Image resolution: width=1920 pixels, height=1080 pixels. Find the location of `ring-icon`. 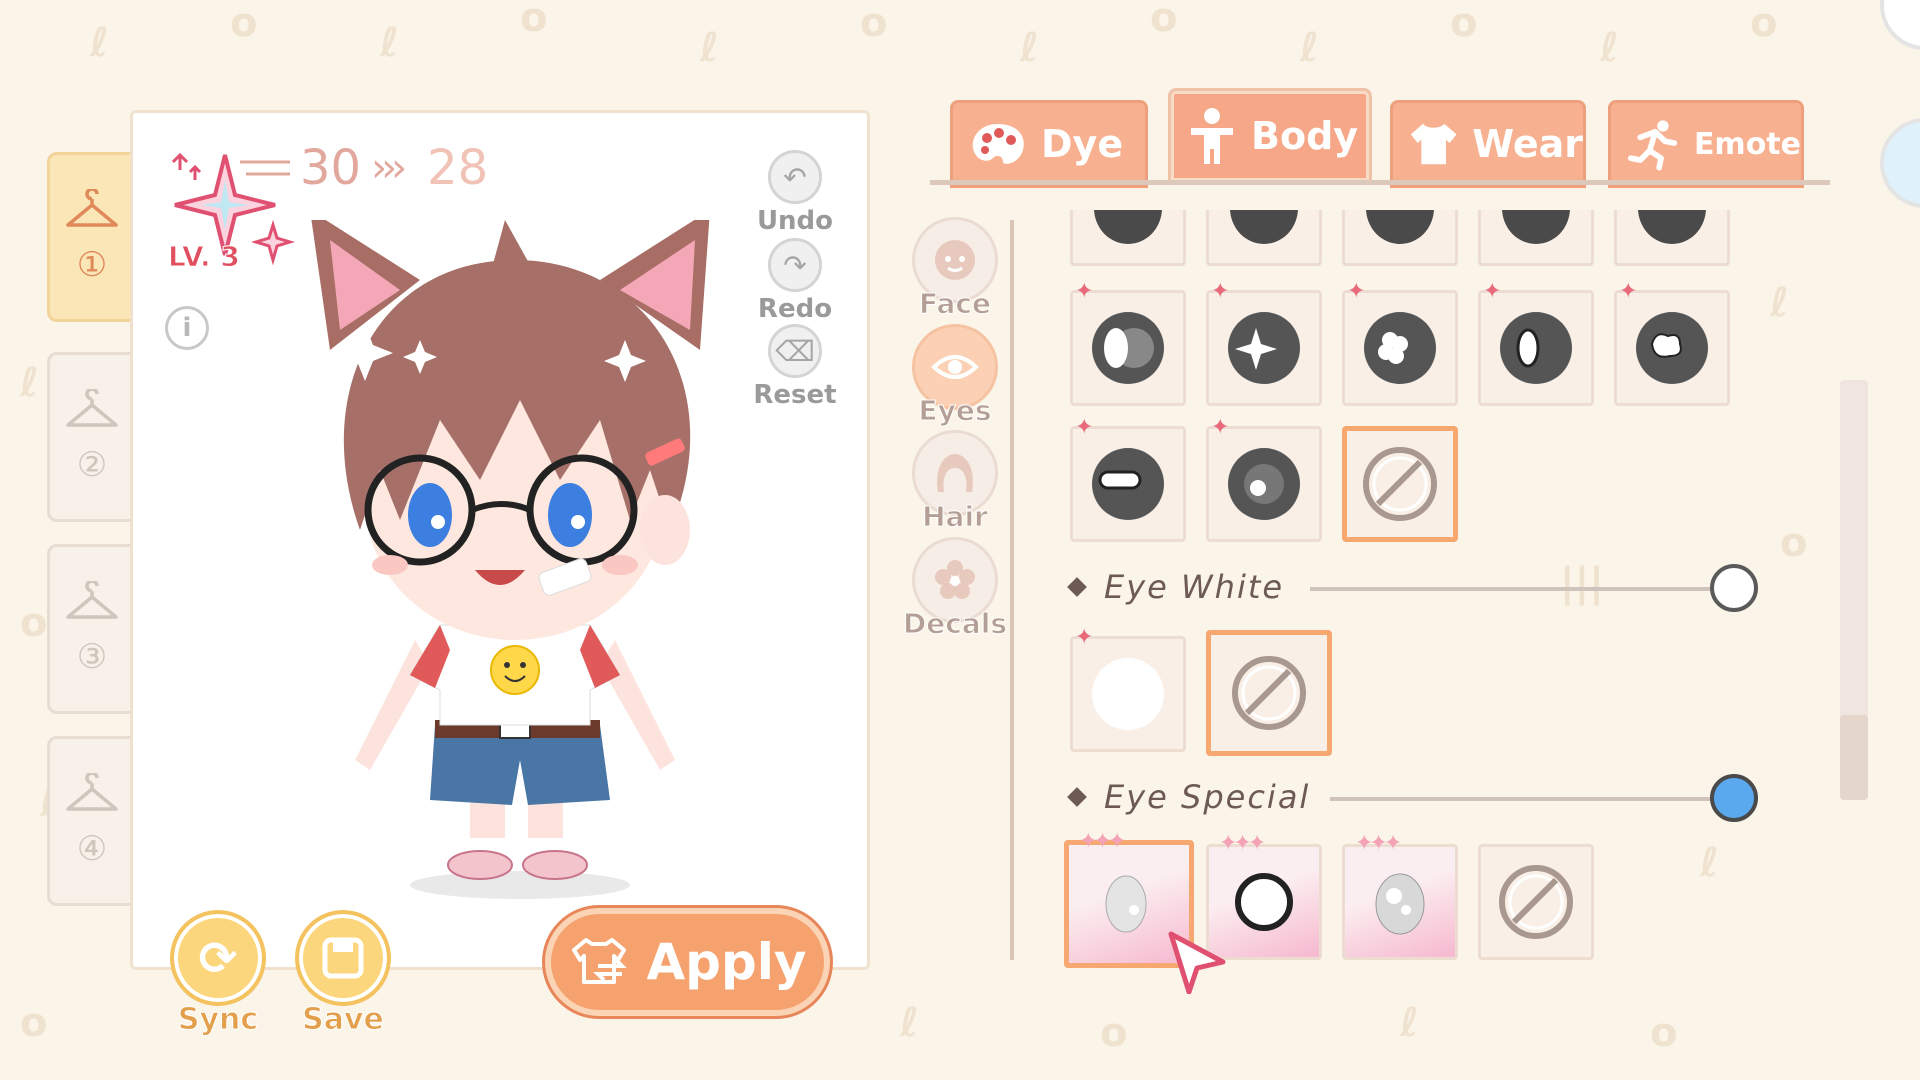

ring-icon is located at coordinates (1264, 902).